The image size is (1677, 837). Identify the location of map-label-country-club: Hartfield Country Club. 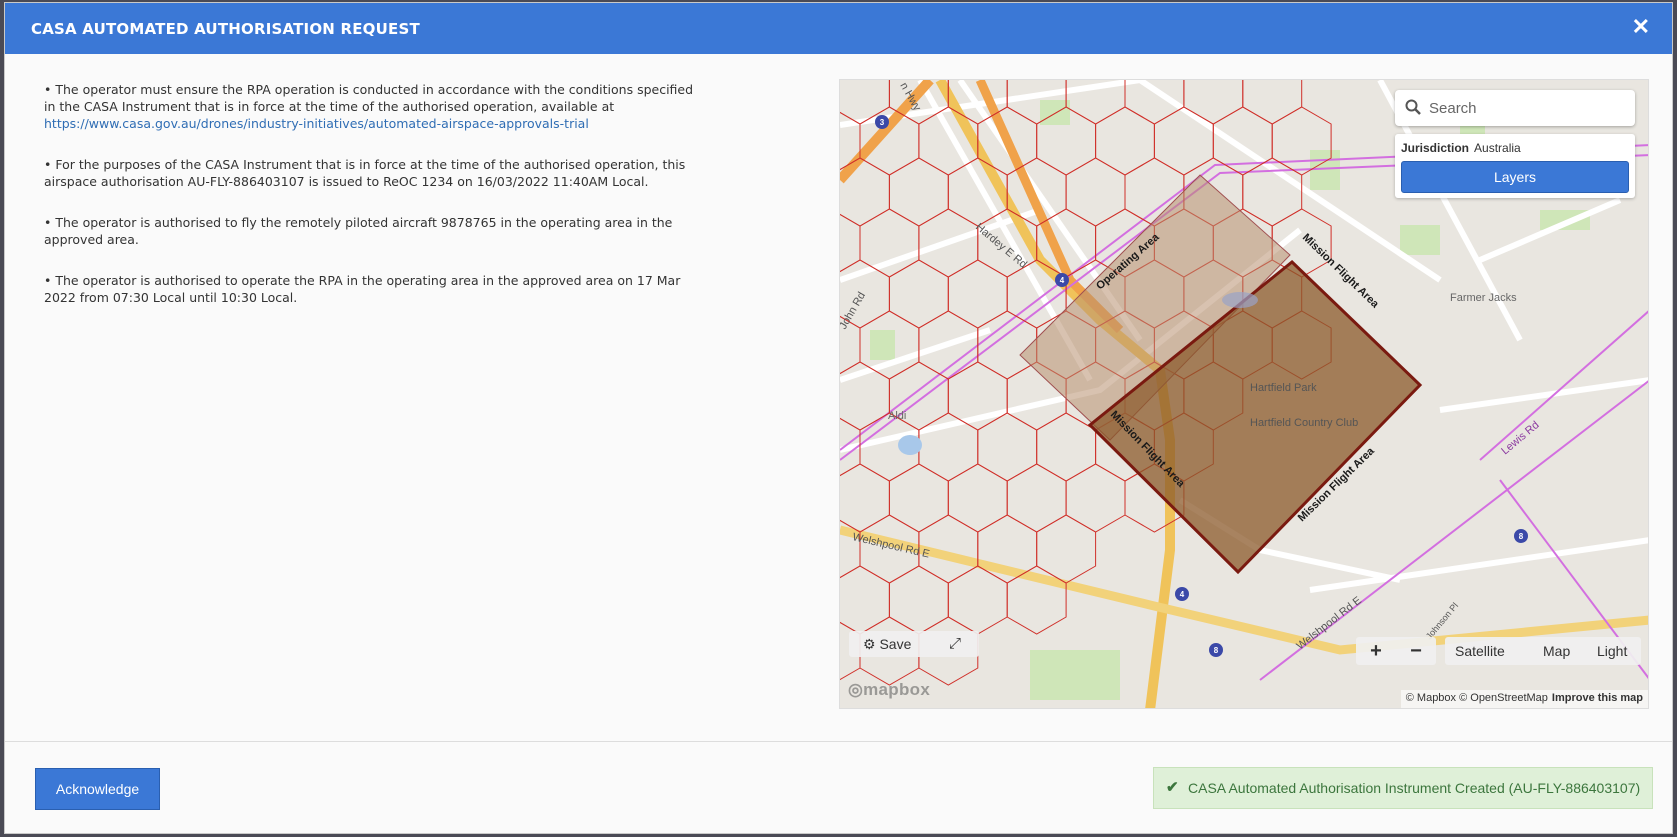
(1304, 423).